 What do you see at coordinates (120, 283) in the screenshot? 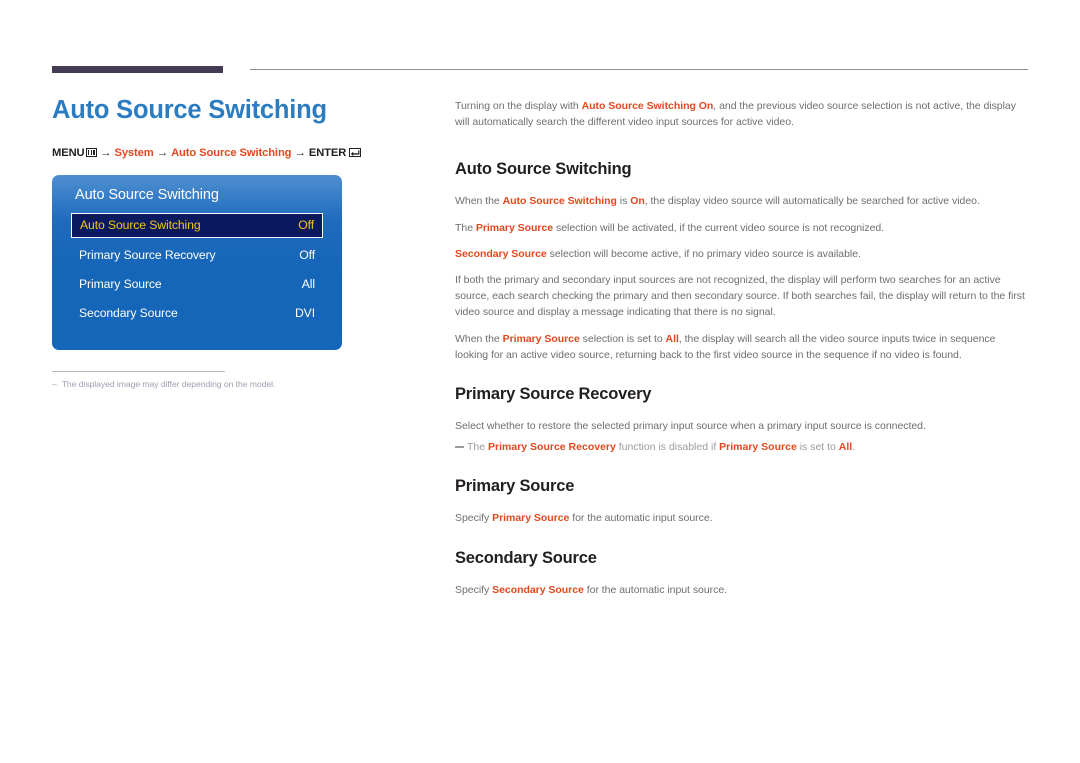
I see `osd-row-label: Primary Source` at bounding box center [120, 283].